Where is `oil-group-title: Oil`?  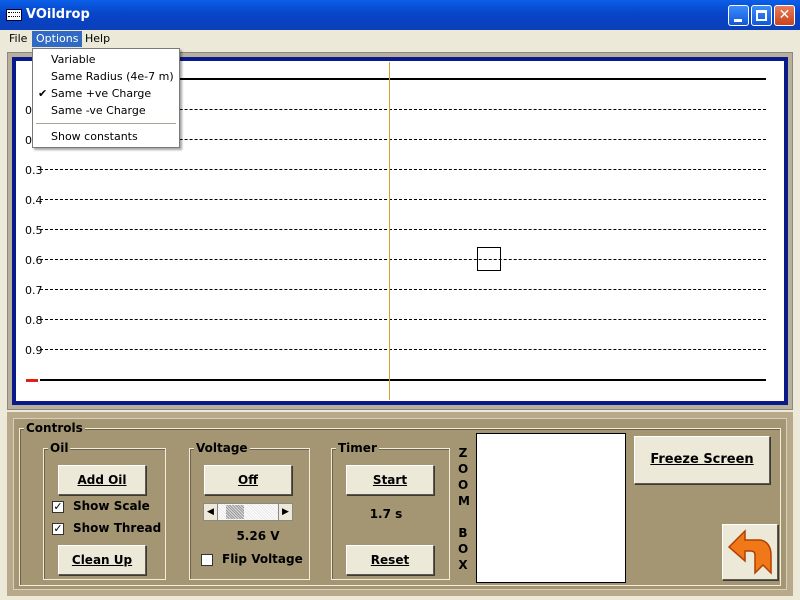
oil-group-title: Oil is located at coordinates (59, 448).